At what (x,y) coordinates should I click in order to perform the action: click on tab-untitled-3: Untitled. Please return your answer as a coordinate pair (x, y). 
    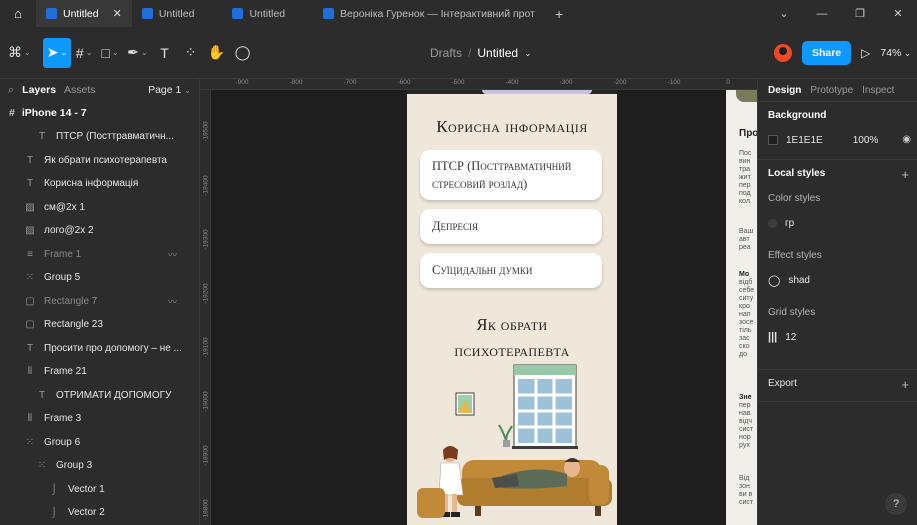
    Looking at the image, I should click on (258, 13).